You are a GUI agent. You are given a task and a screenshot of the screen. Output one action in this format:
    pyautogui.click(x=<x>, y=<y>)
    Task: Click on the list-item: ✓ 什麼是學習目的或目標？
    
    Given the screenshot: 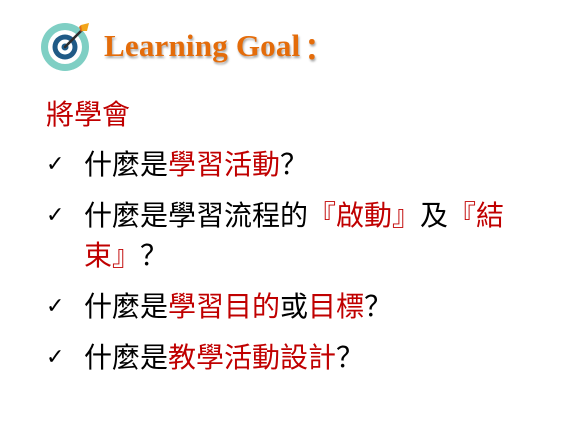 What is the action you would take?
    pyautogui.click(x=306, y=307)
    